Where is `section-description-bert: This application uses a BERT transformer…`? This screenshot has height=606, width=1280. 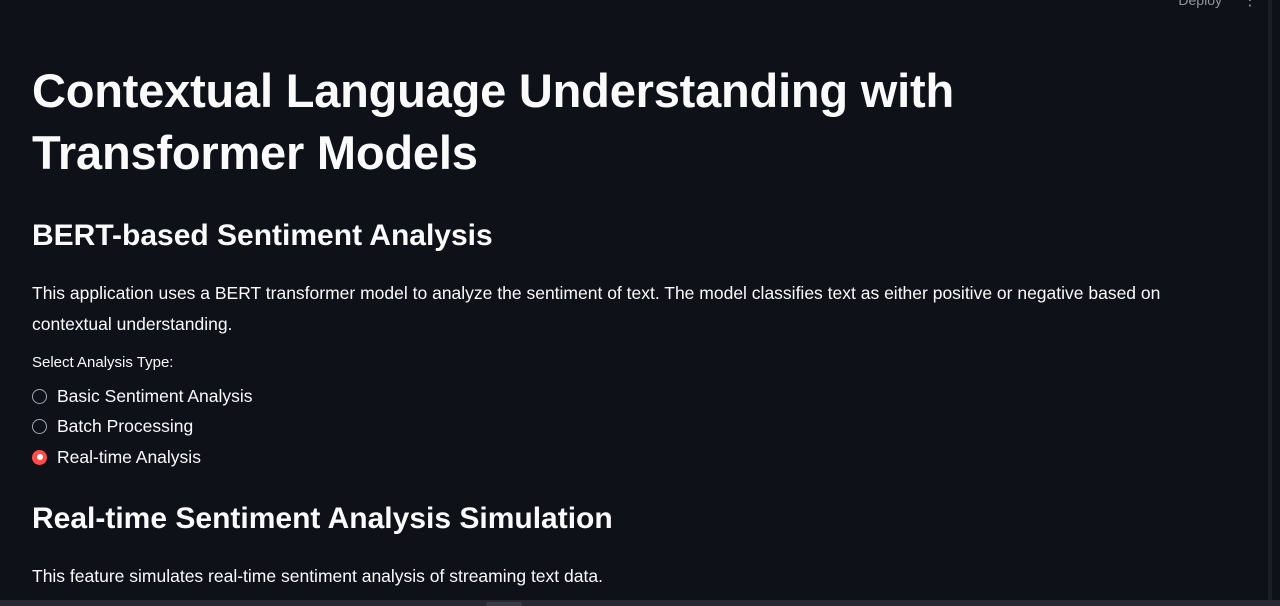
section-description-bert: This application uses a BERT transformer… is located at coordinates (596, 308).